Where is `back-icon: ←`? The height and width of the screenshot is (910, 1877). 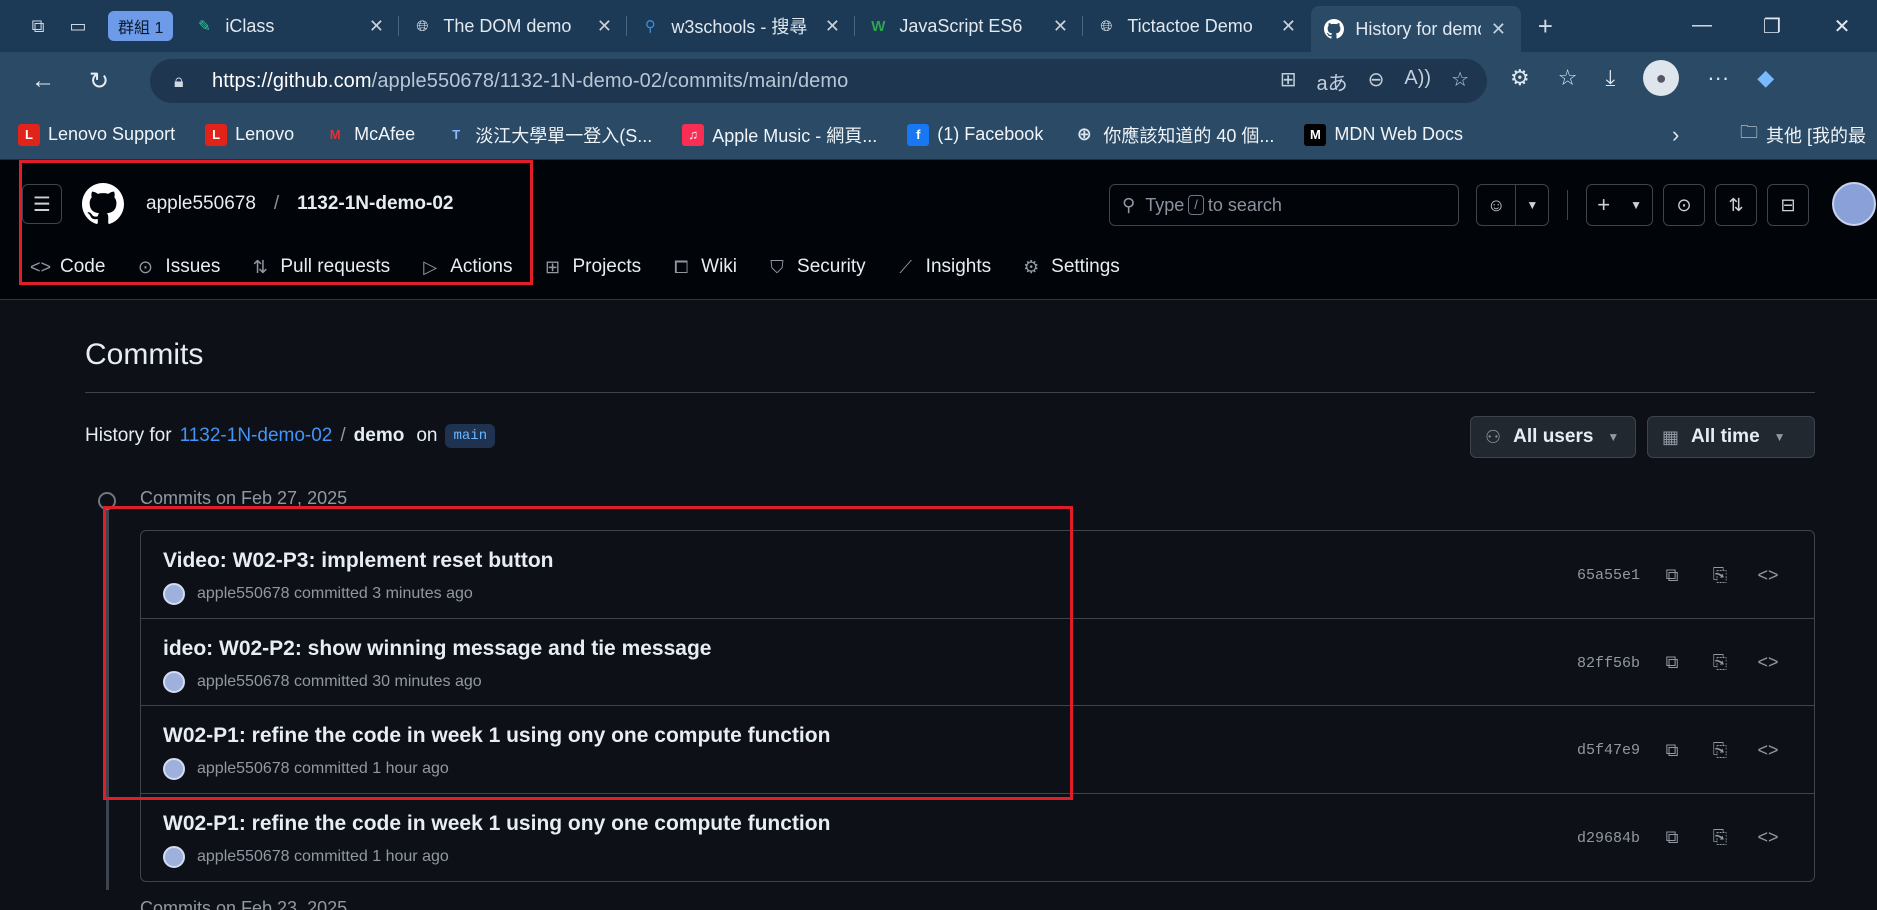 back-icon: ← is located at coordinates (43, 81).